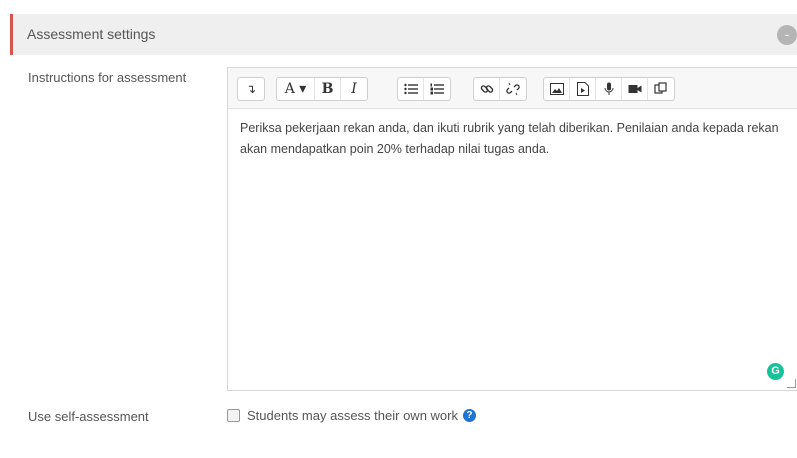 This screenshot has height=458, width=797. I want to click on italic-button: I, so click(354, 89).